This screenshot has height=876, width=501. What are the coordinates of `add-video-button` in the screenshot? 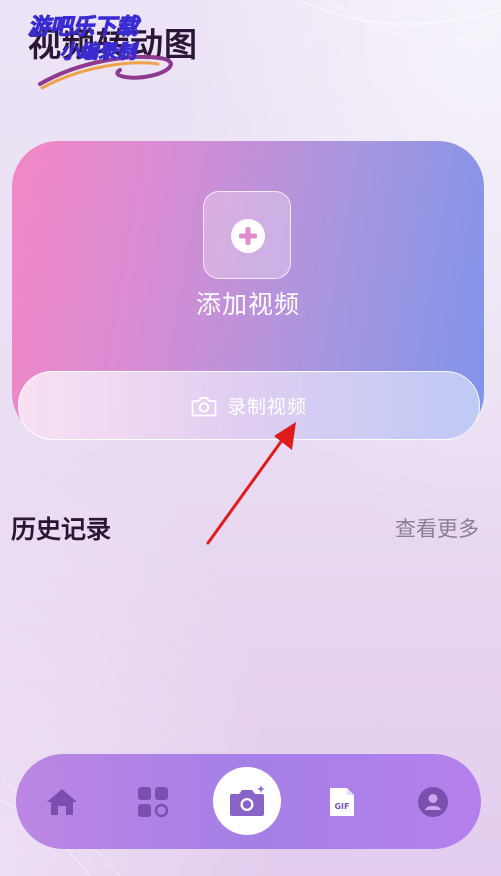 It's located at (247, 235).